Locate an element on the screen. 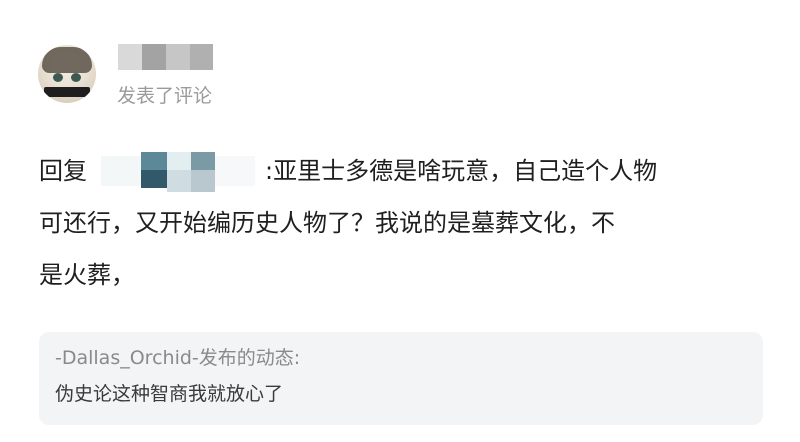 The width and height of the screenshot is (800, 442). reply-line: 回复 :亚里士多德是啥玩意，自己造个人物 is located at coordinates (399, 171).